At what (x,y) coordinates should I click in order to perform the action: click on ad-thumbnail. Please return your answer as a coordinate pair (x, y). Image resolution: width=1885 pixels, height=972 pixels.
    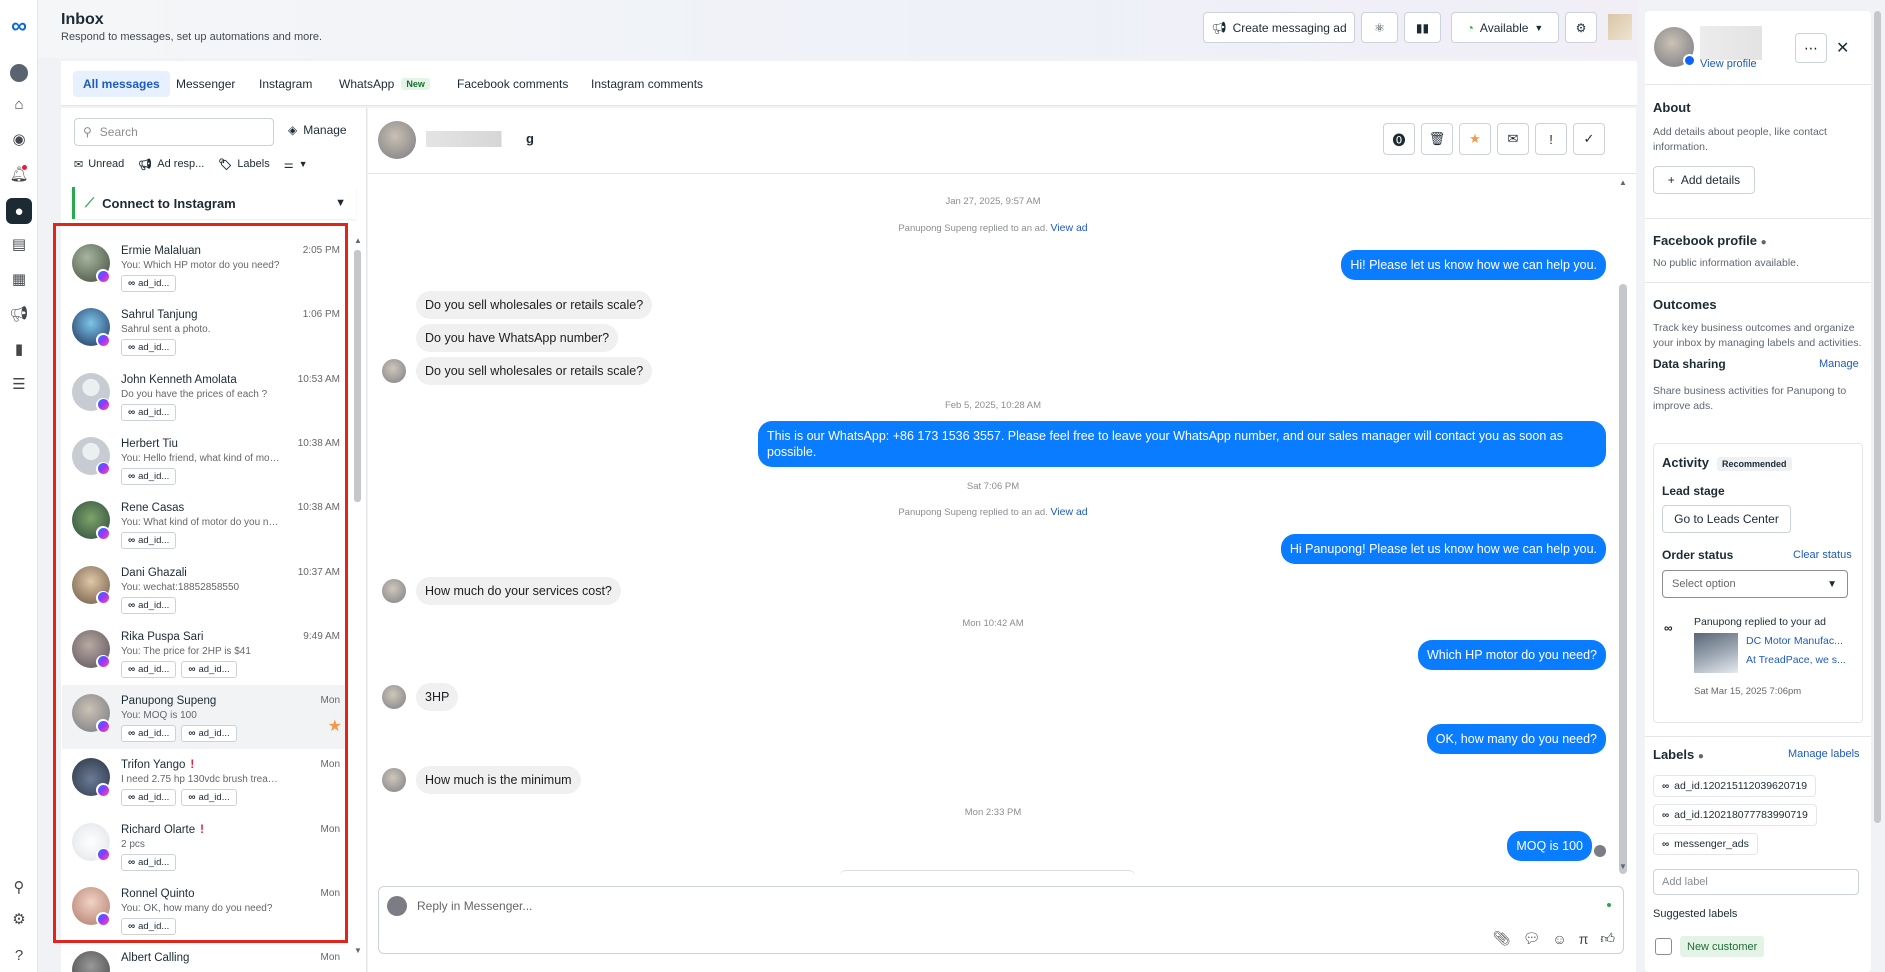
    Looking at the image, I should click on (1716, 653).